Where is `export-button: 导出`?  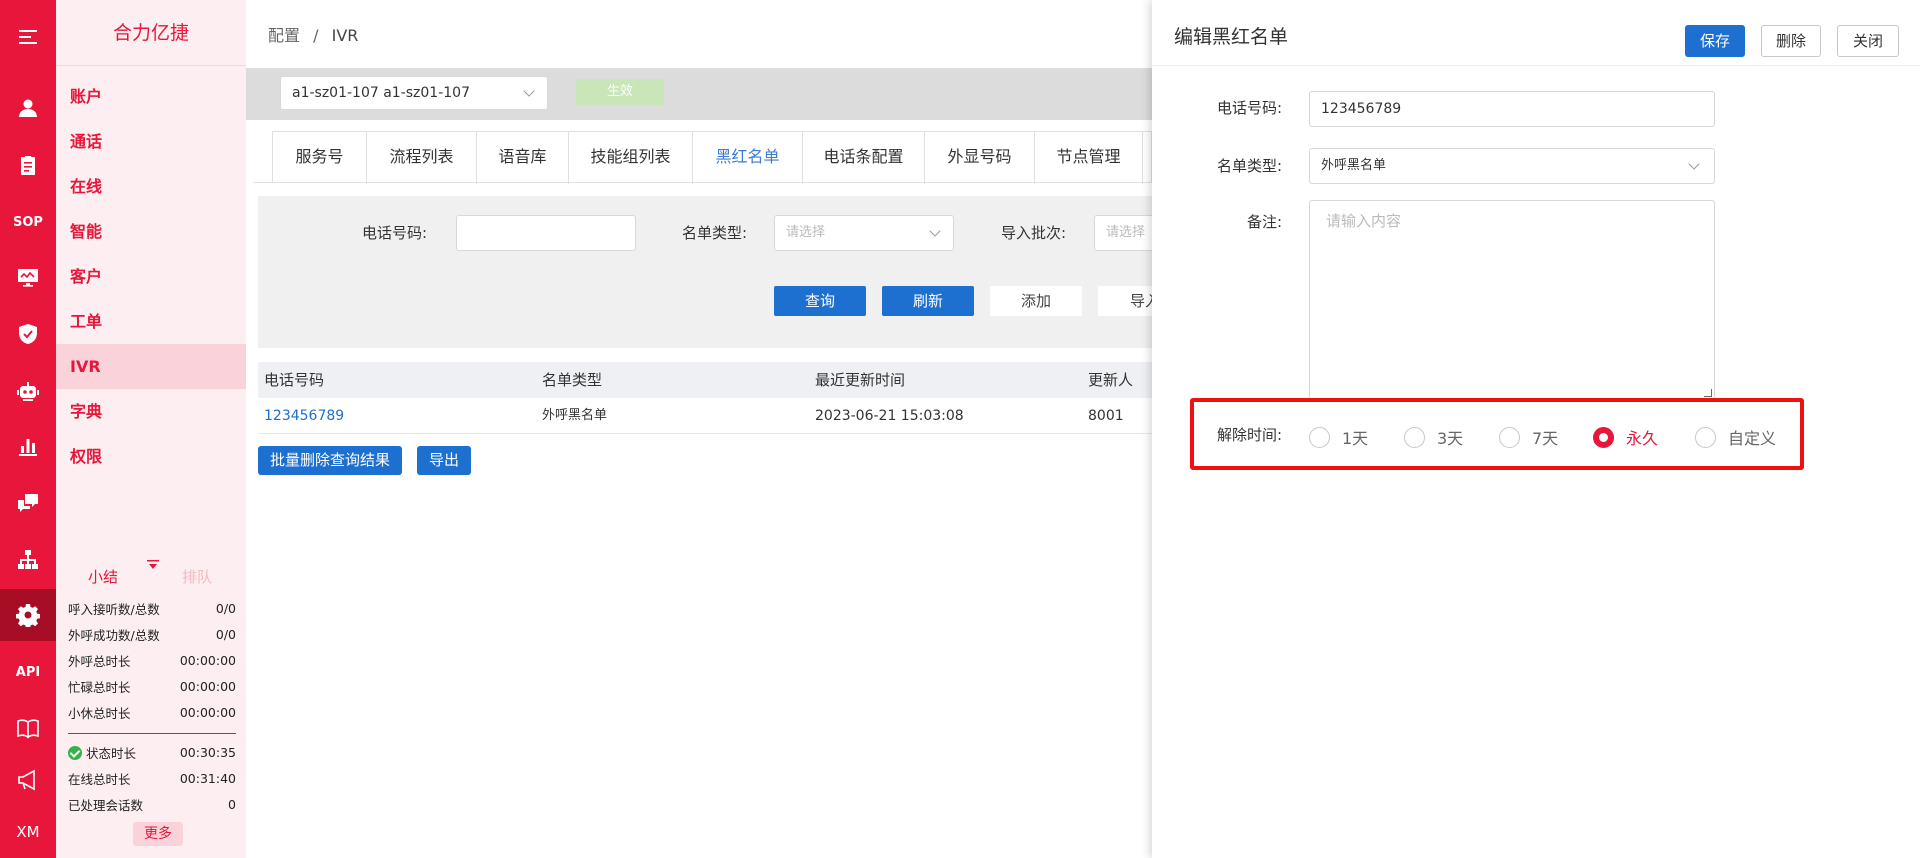
export-button: 导出 is located at coordinates (444, 460).